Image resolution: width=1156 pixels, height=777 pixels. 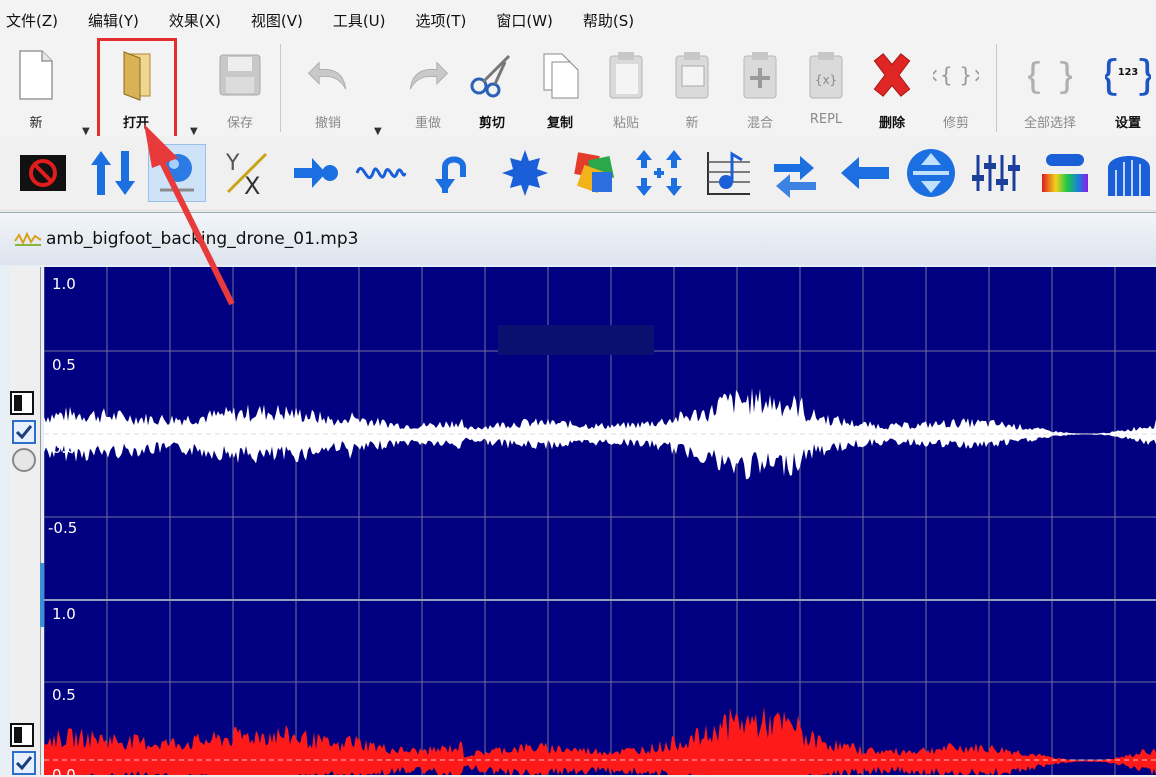 What do you see at coordinates (189, 215) in the screenshot?
I see `annotation-arrow` at bounding box center [189, 215].